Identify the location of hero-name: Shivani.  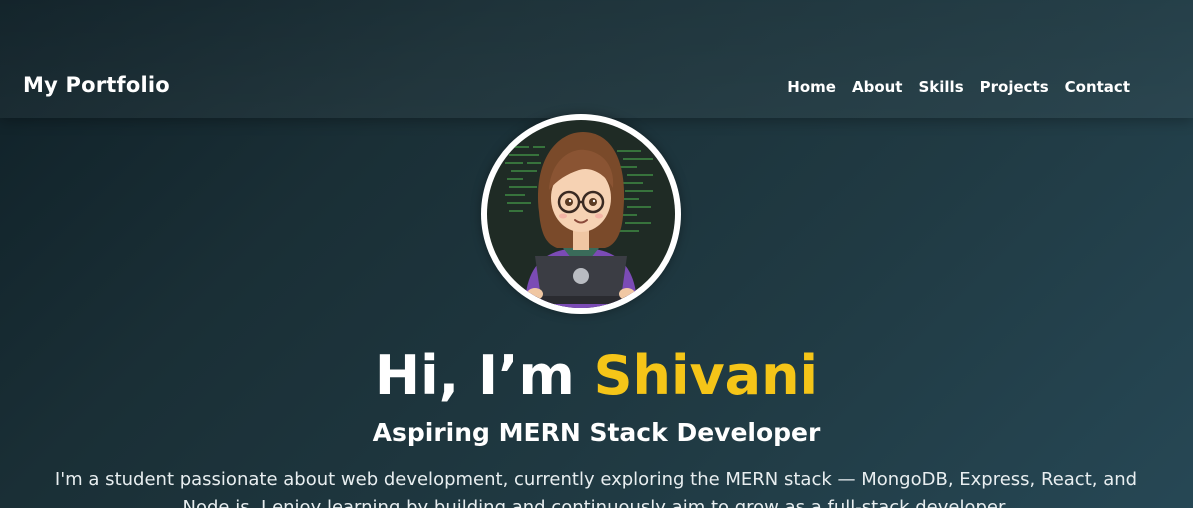
(706, 375).